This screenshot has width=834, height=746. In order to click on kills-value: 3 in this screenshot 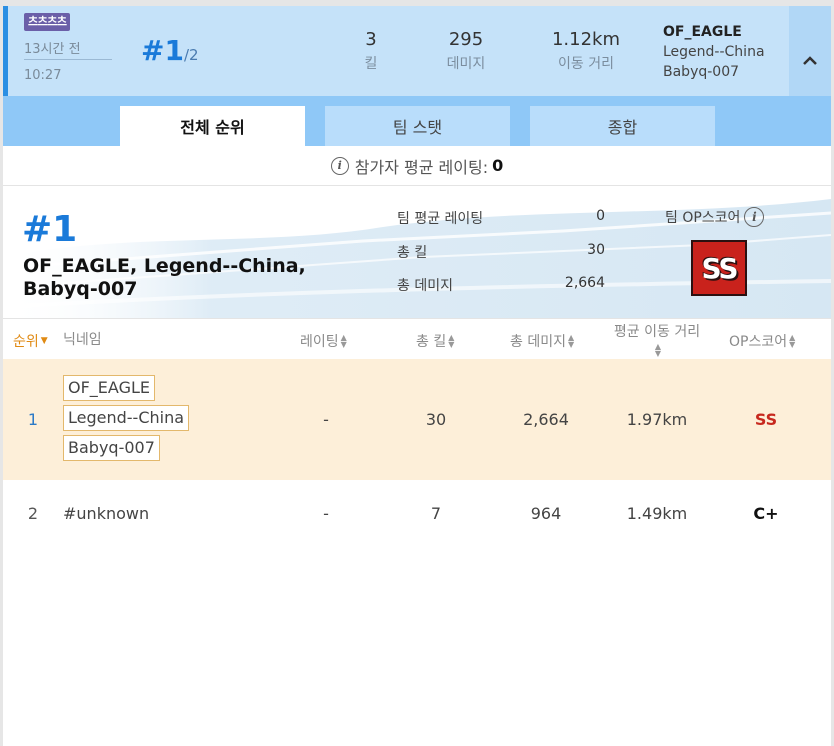, I will do `click(371, 39)`.